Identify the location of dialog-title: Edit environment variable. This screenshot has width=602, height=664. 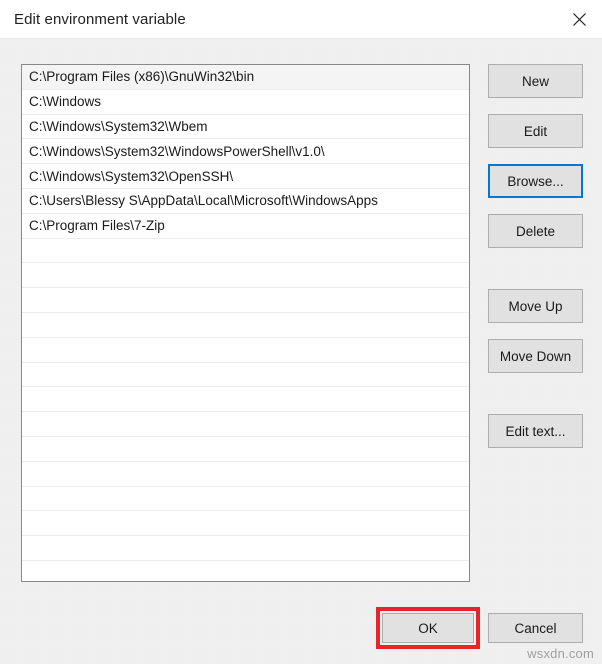
(100, 19).